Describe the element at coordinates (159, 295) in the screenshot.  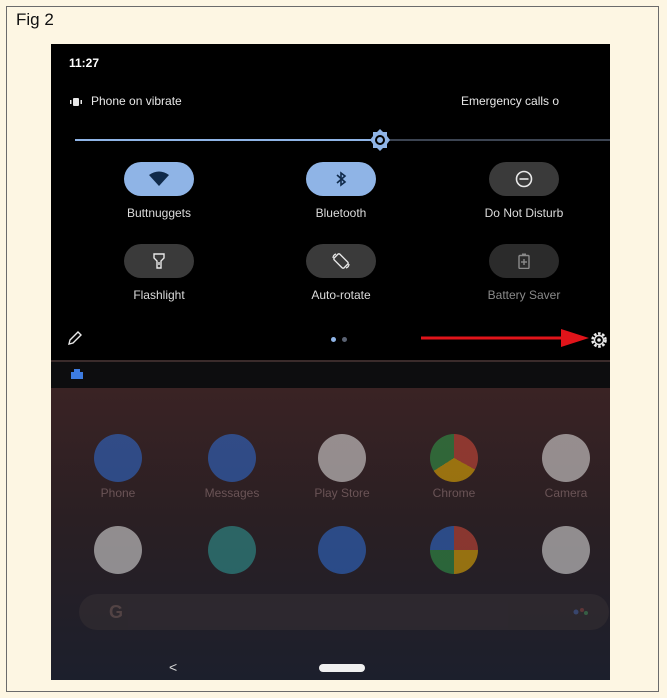
I see `tile-label-flashlight: Flashlight` at that location.